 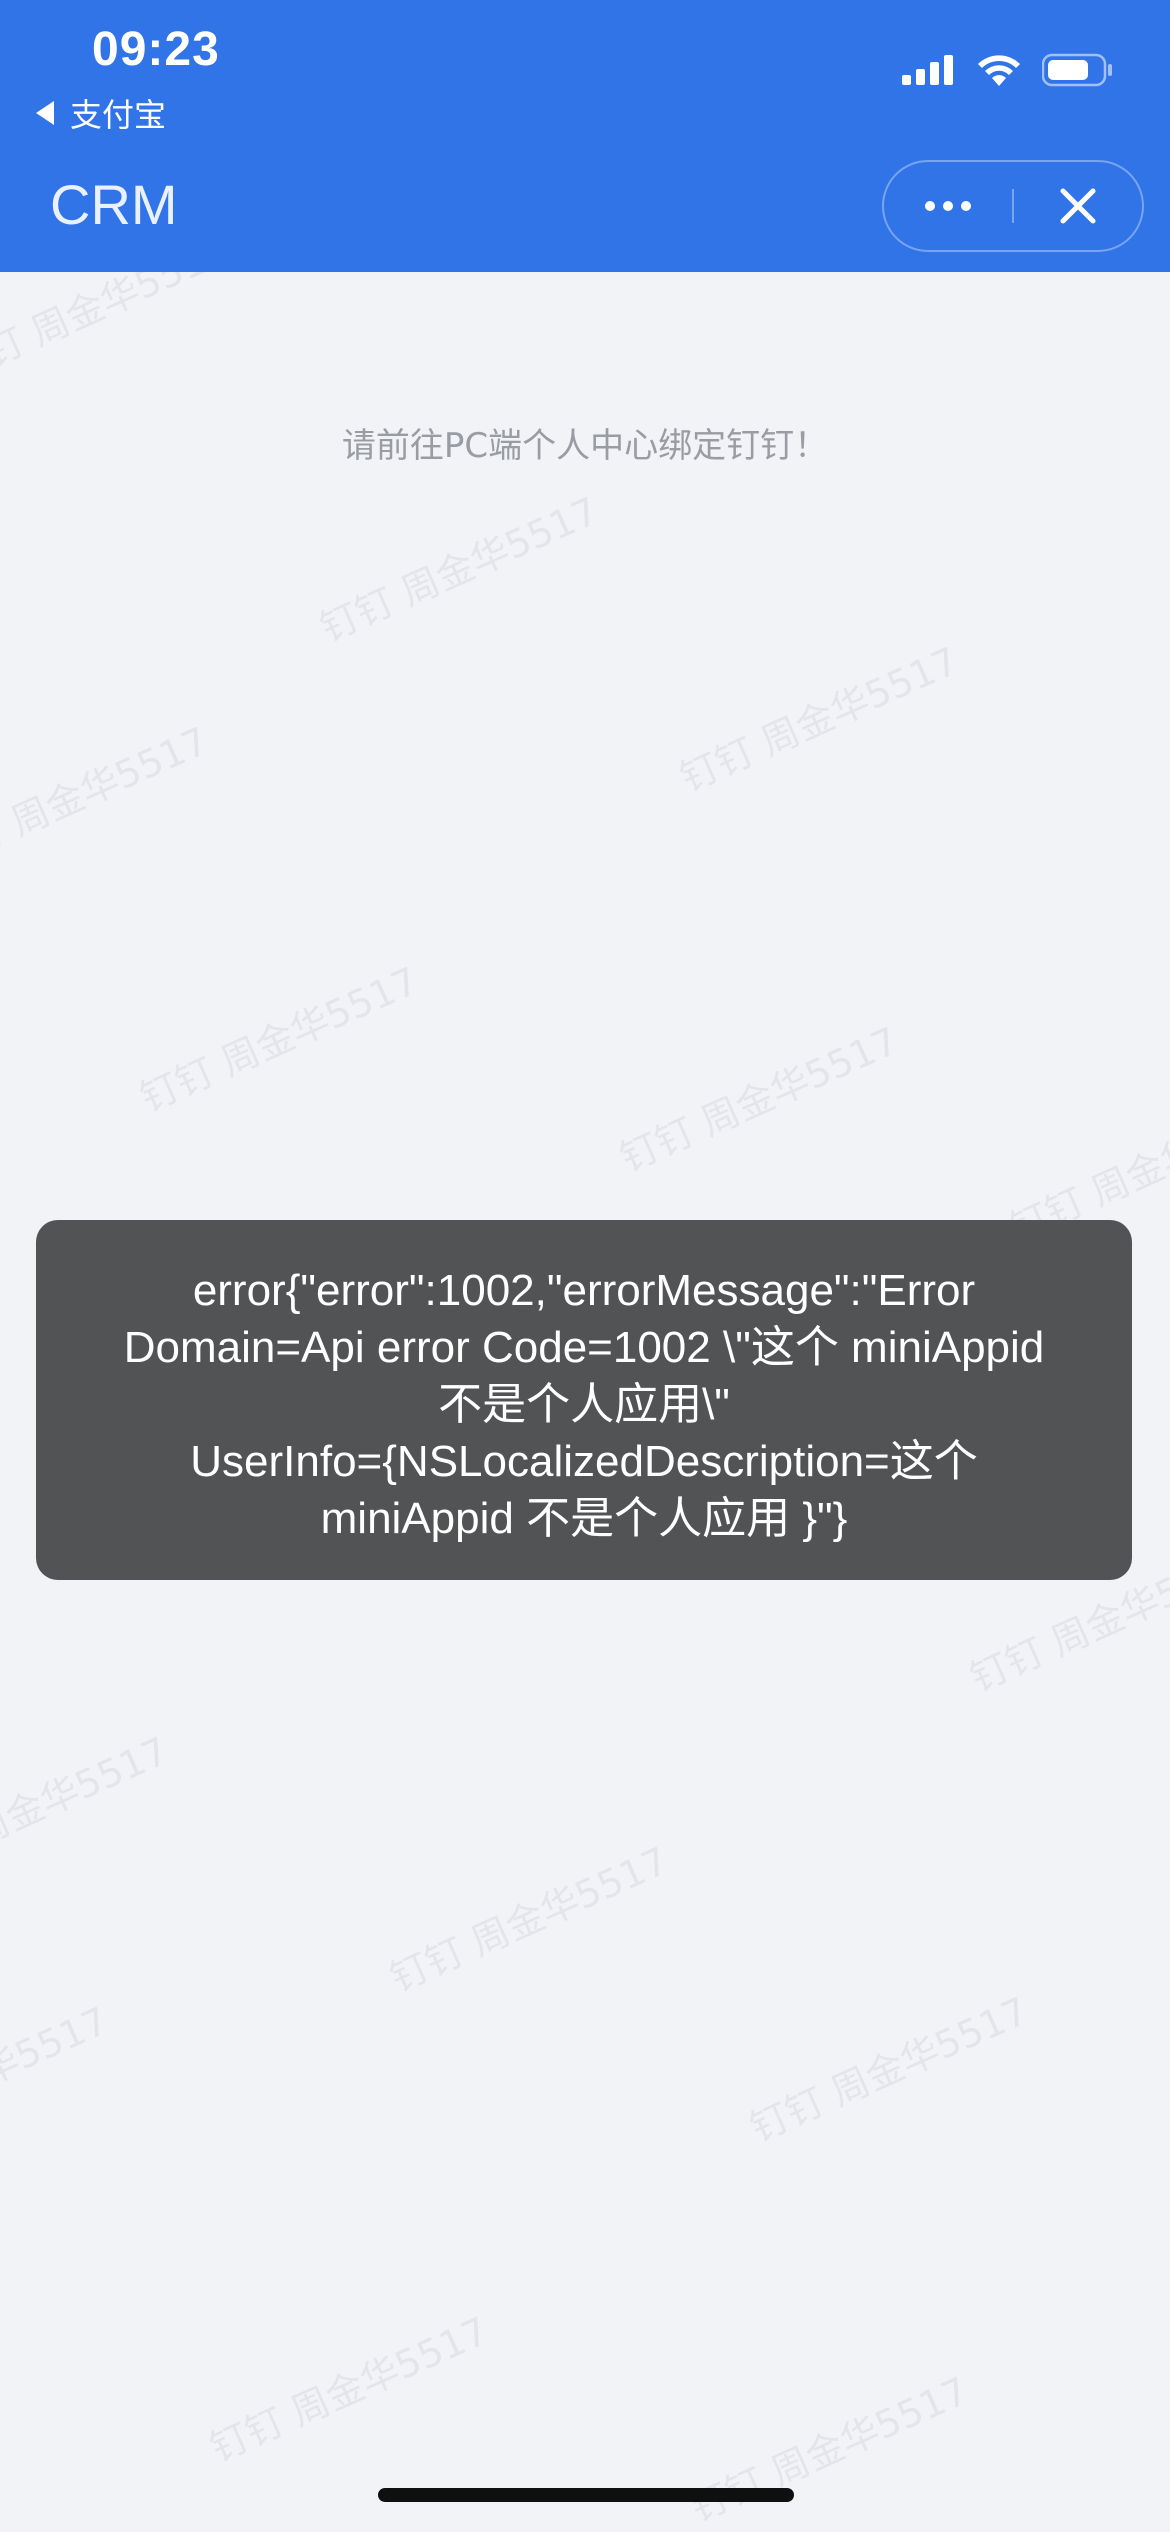 I want to click on more-button, so click(x=948, y=206).